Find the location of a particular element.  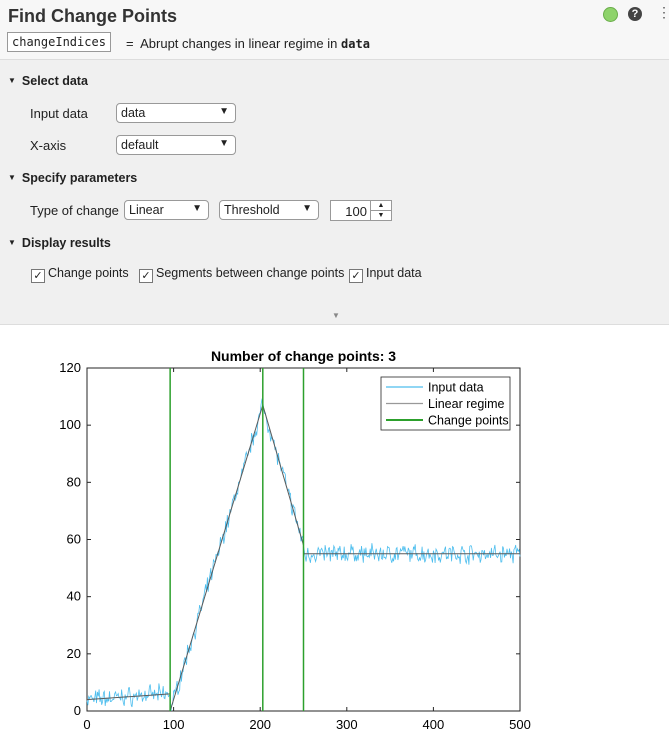

section-specify-parameters: ▼ Specify parameters is located at coordinates (72, 178).